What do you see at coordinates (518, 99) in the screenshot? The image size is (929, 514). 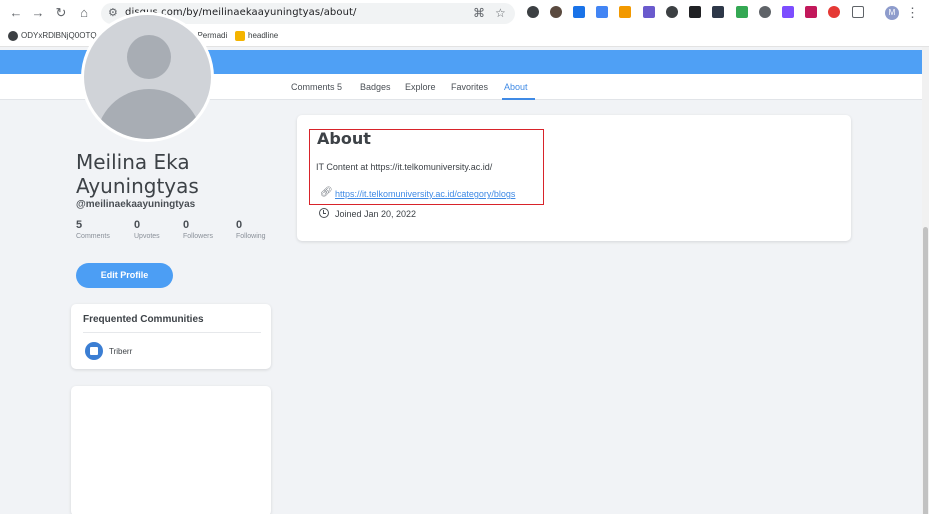 I see `active-tab-indicator` at bounding box center [518, 99].